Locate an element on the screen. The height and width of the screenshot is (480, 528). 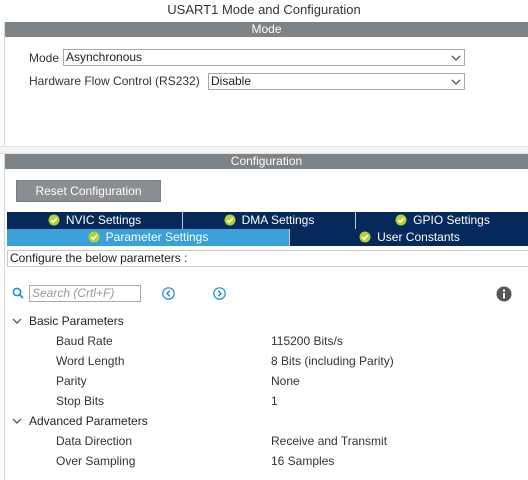
tab-parameter-settings: Parameter Settings is located at coordinates (148, 237).